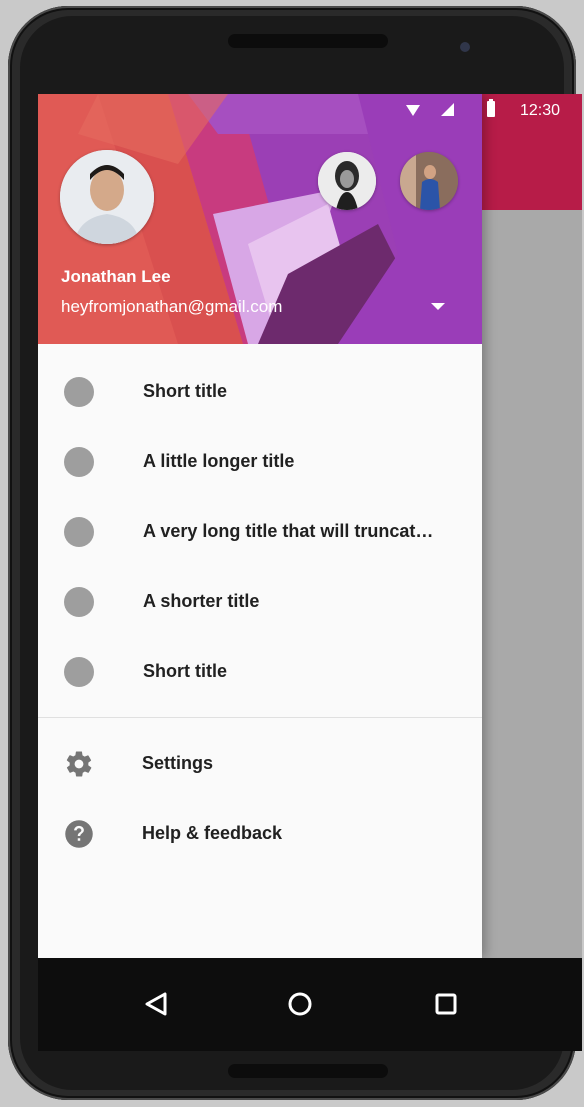 The image size is (584, 1107). Describe the element at coordinates (201, 601) in the screenshot. I see `drawer-item-label: A shorter title` at that location.